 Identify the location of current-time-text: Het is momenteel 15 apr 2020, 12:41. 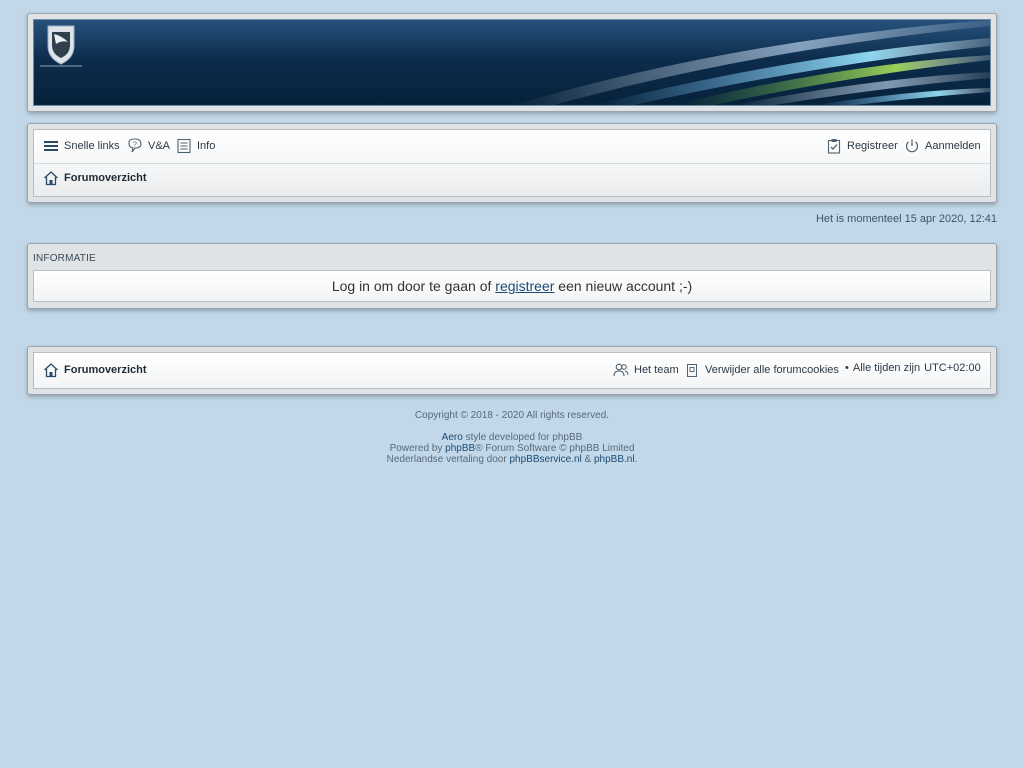
(906, 219).